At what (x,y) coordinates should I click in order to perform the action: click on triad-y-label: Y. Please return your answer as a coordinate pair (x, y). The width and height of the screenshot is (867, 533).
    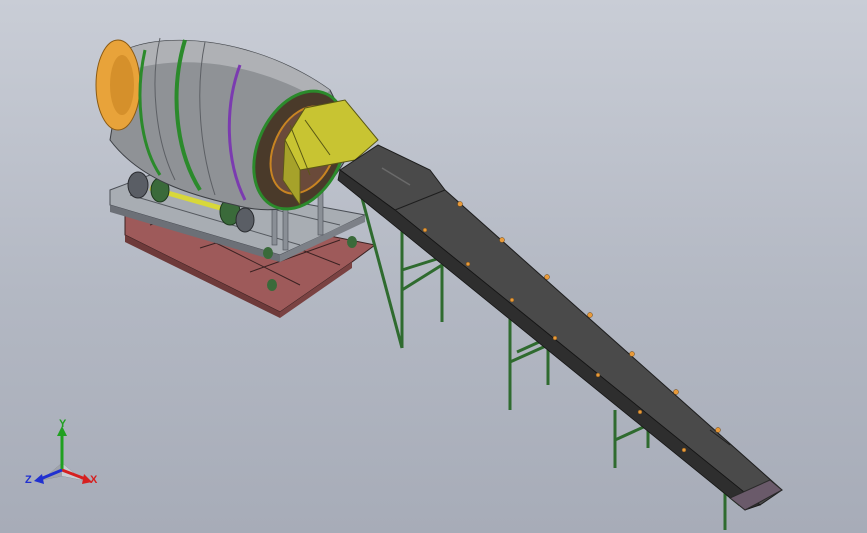
    Looking at the image, I should click on (63, 424).